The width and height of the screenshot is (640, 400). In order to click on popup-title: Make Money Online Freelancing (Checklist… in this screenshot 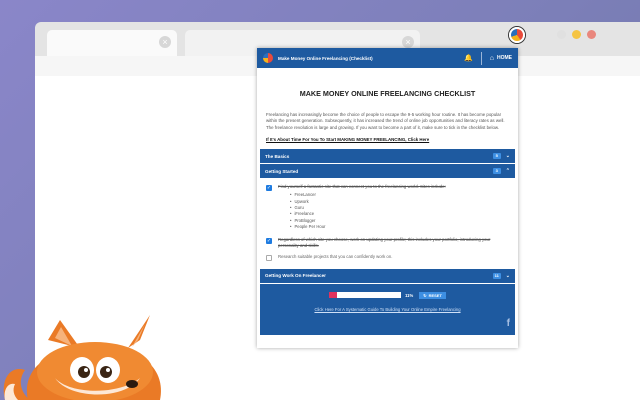, I will do `click(325, 58)`.